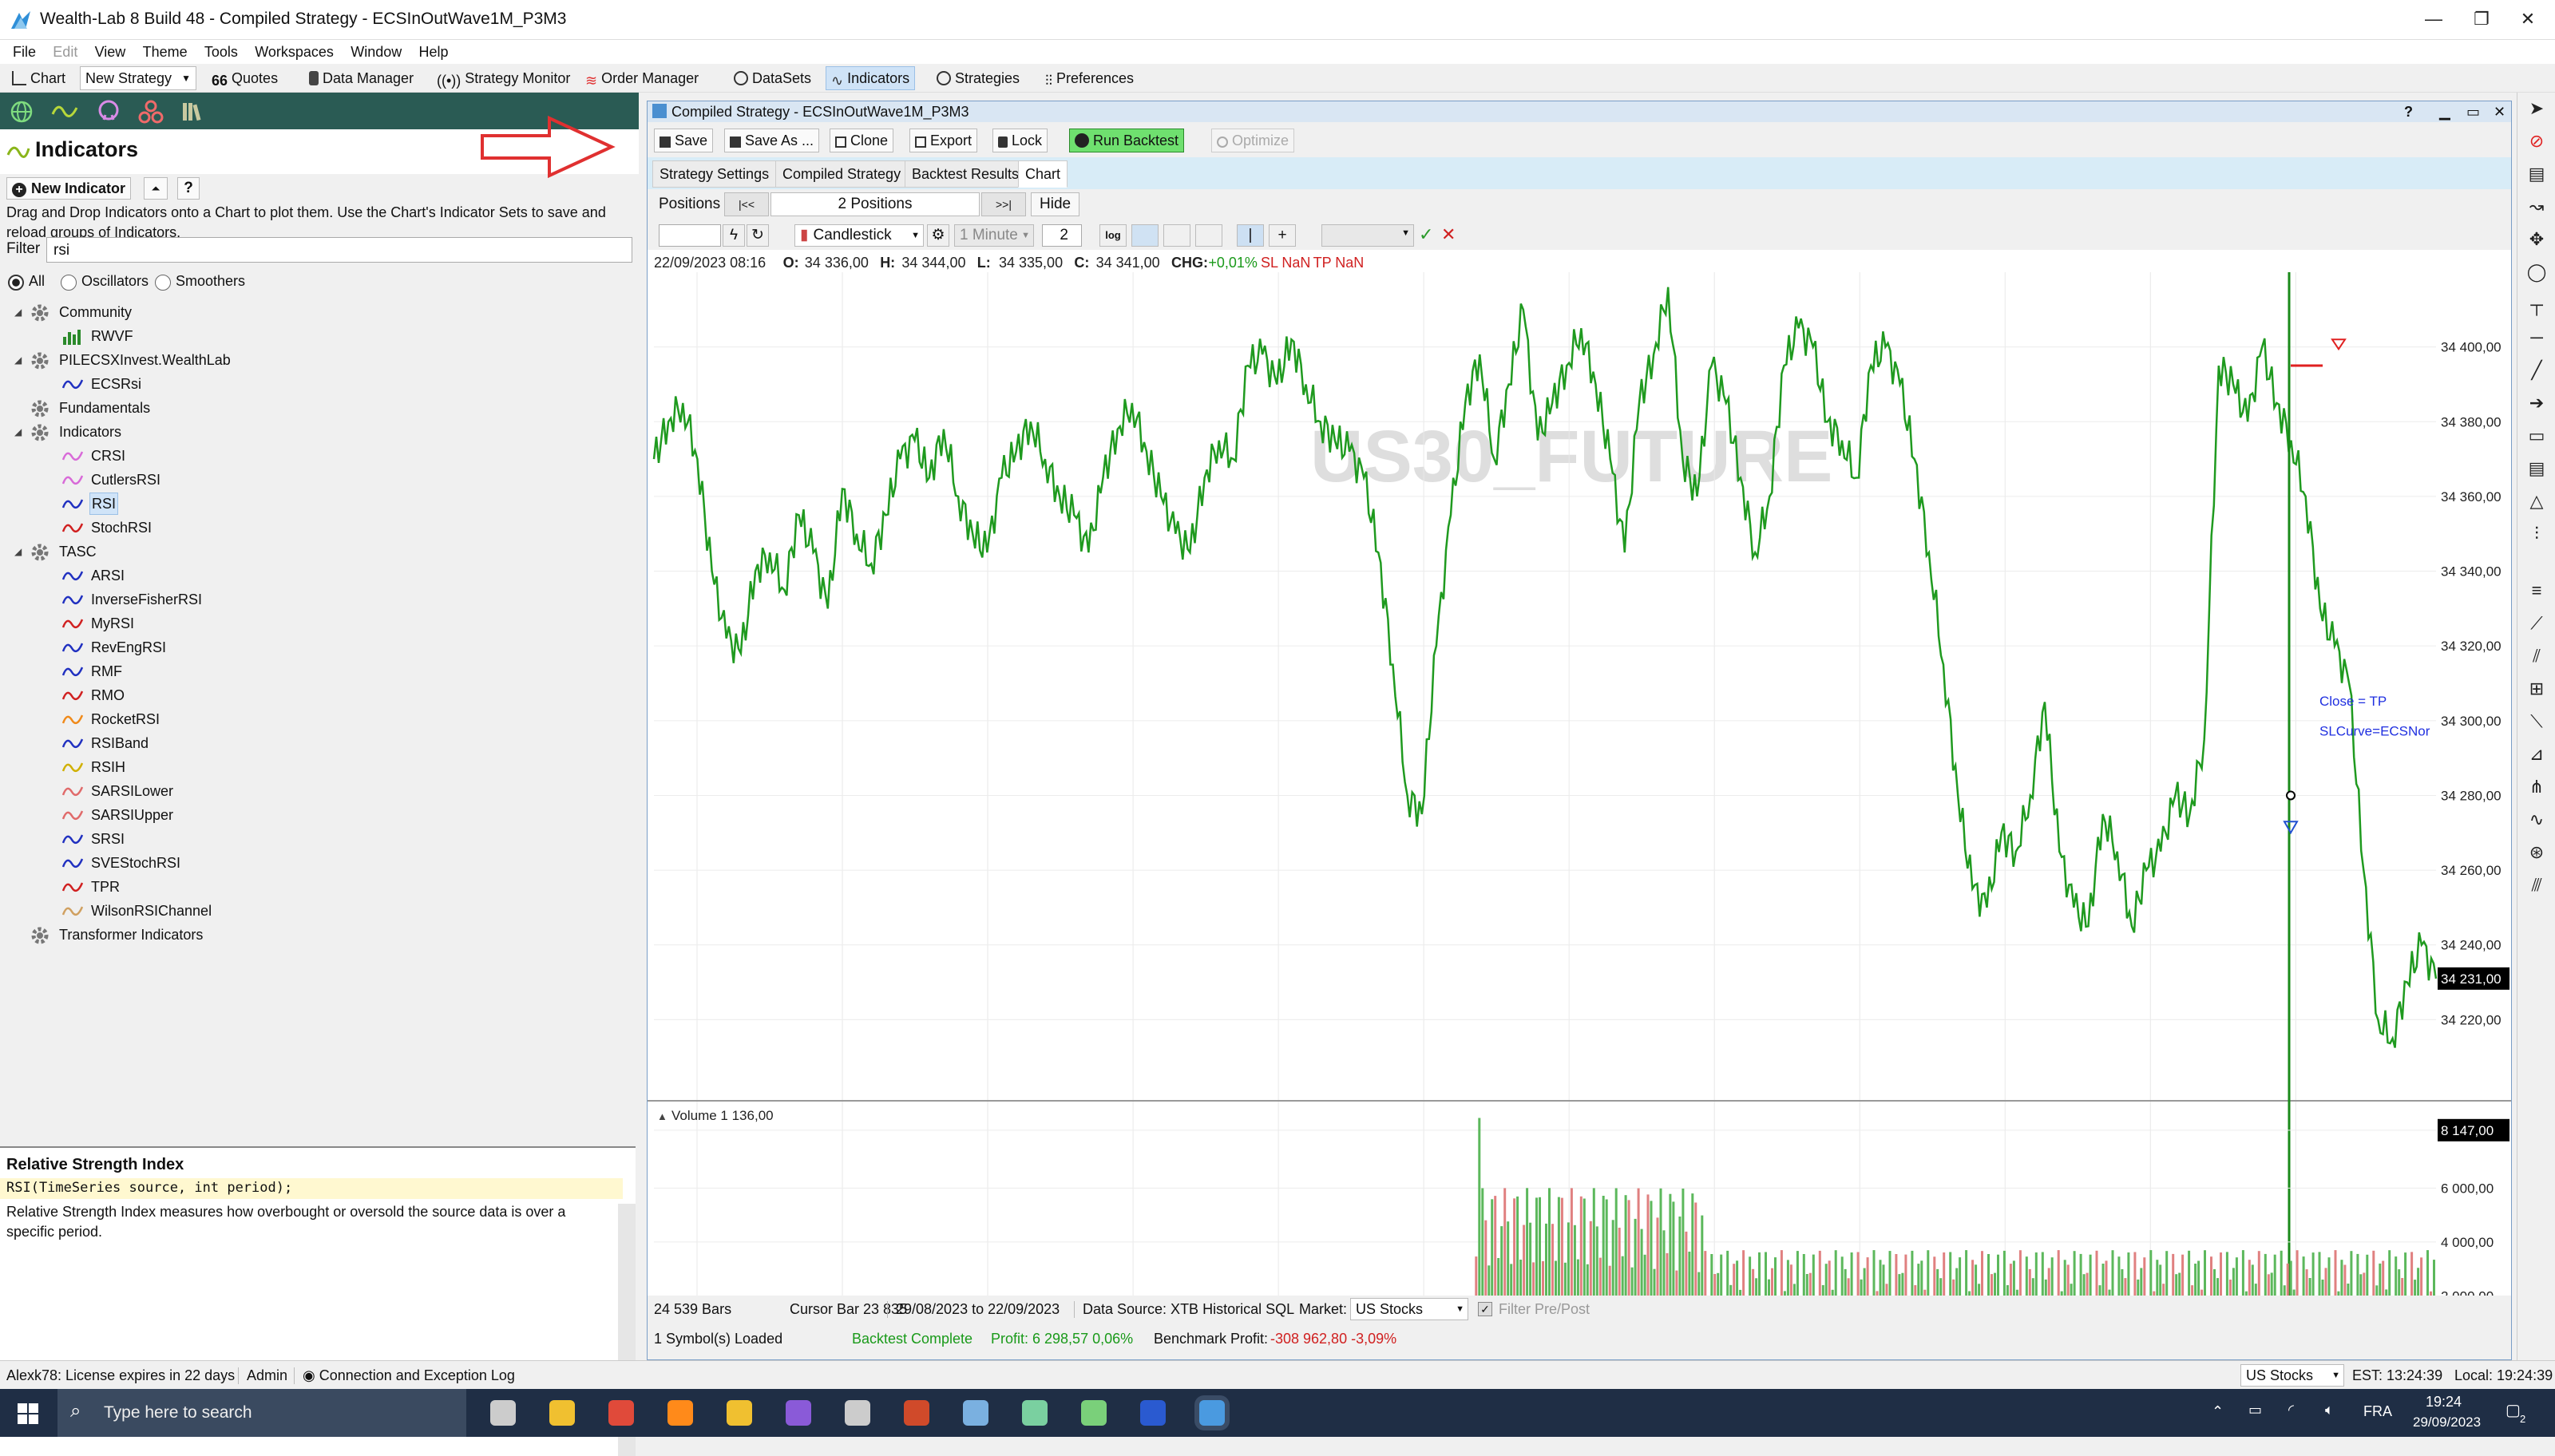 This screenshot has width=2555, height=1456. What do you see at coordinates (2536, 371) in the screenshot?
I see `trendline-icon: ╱` at bounding box center [2536, 371].